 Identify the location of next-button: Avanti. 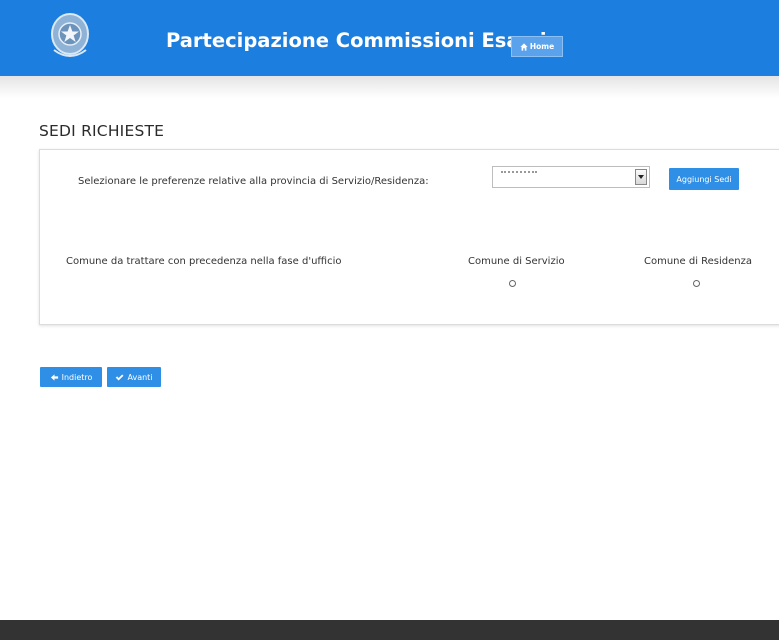
(134, 377).